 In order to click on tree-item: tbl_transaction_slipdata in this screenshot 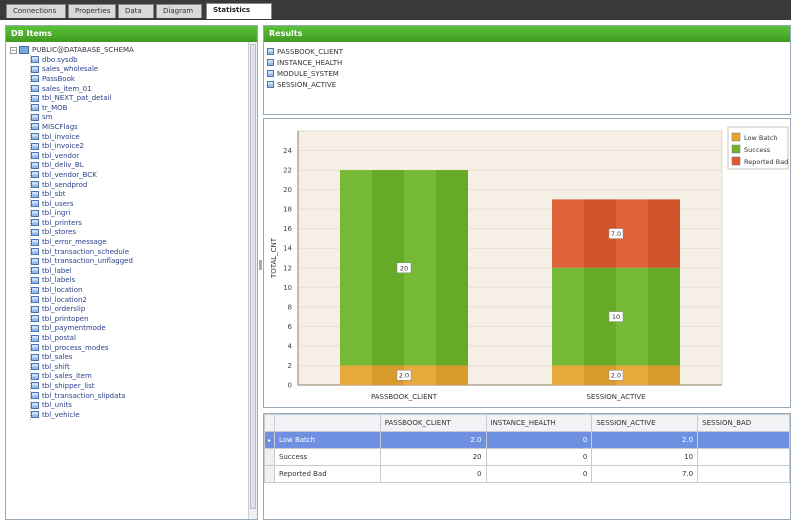, I will do `click(144, 396)`.